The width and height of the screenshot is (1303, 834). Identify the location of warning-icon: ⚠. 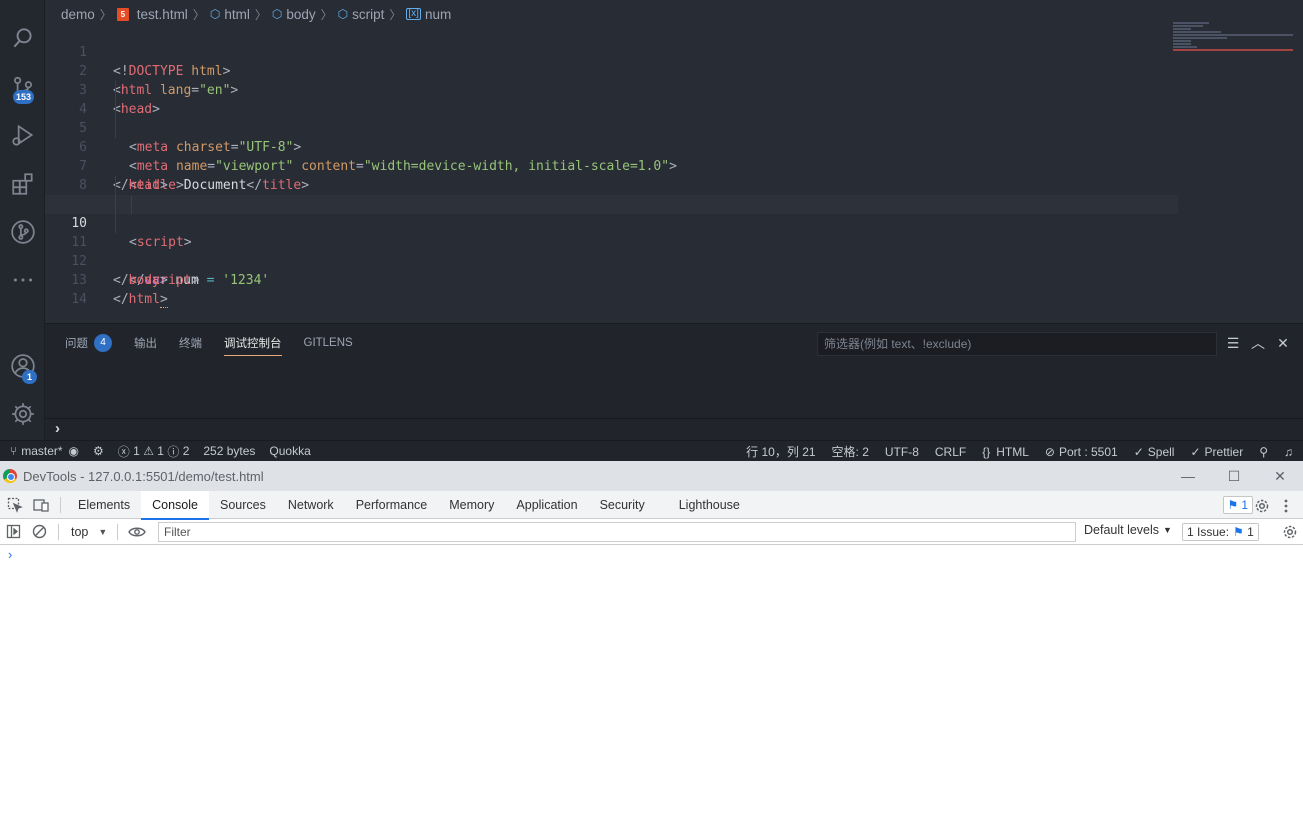
(148, 451).